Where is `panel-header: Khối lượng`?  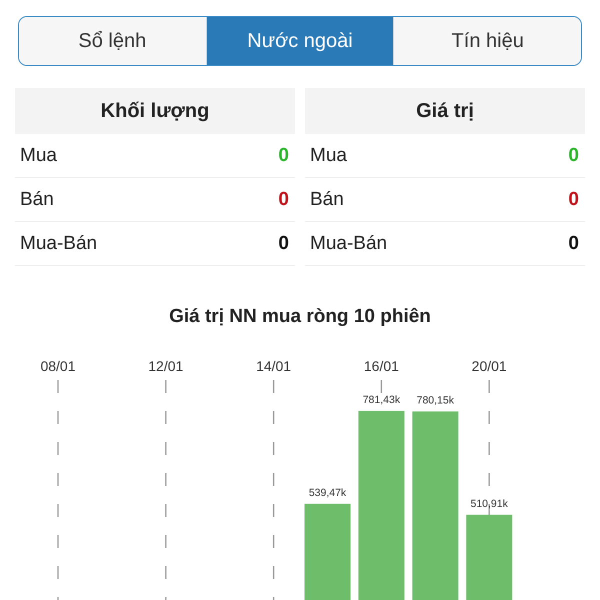 panel-header: Khối lượng is located at coordinates (155, 111).